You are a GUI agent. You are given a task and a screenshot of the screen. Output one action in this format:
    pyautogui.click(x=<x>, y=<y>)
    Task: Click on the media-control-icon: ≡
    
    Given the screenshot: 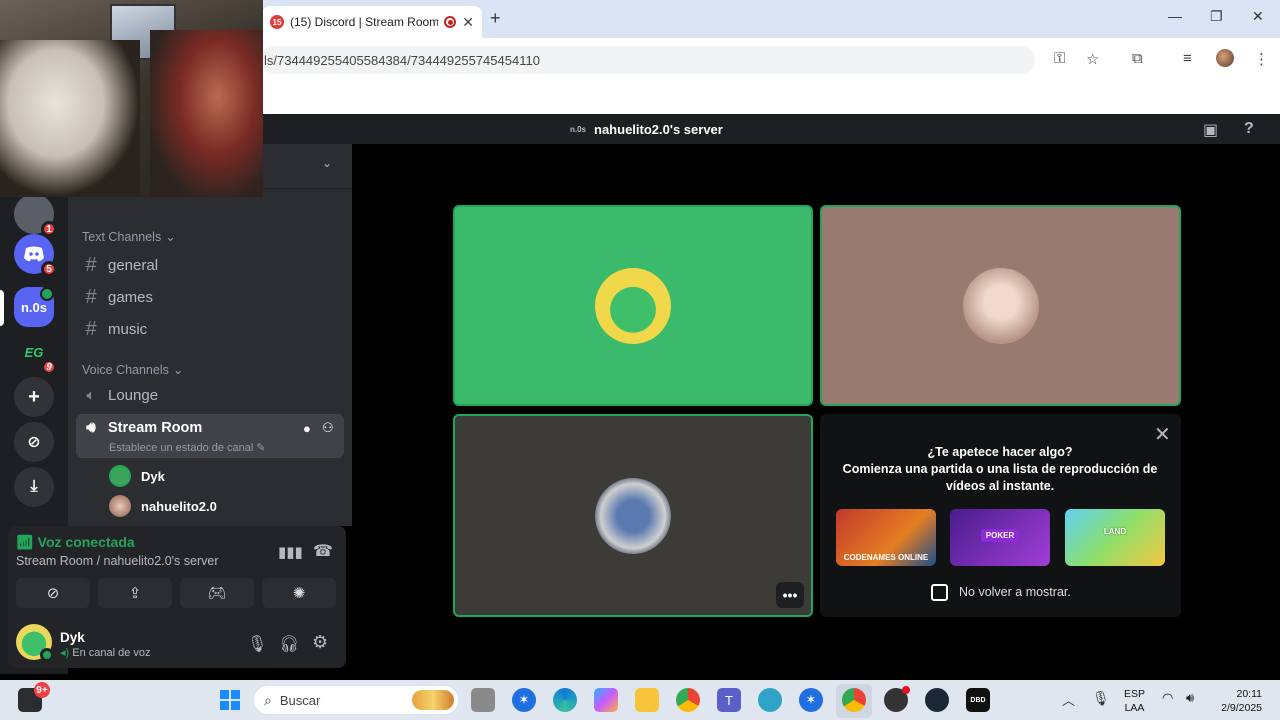 What is the action you would take?
    pyautogui.click(x=1187, y=58)
    